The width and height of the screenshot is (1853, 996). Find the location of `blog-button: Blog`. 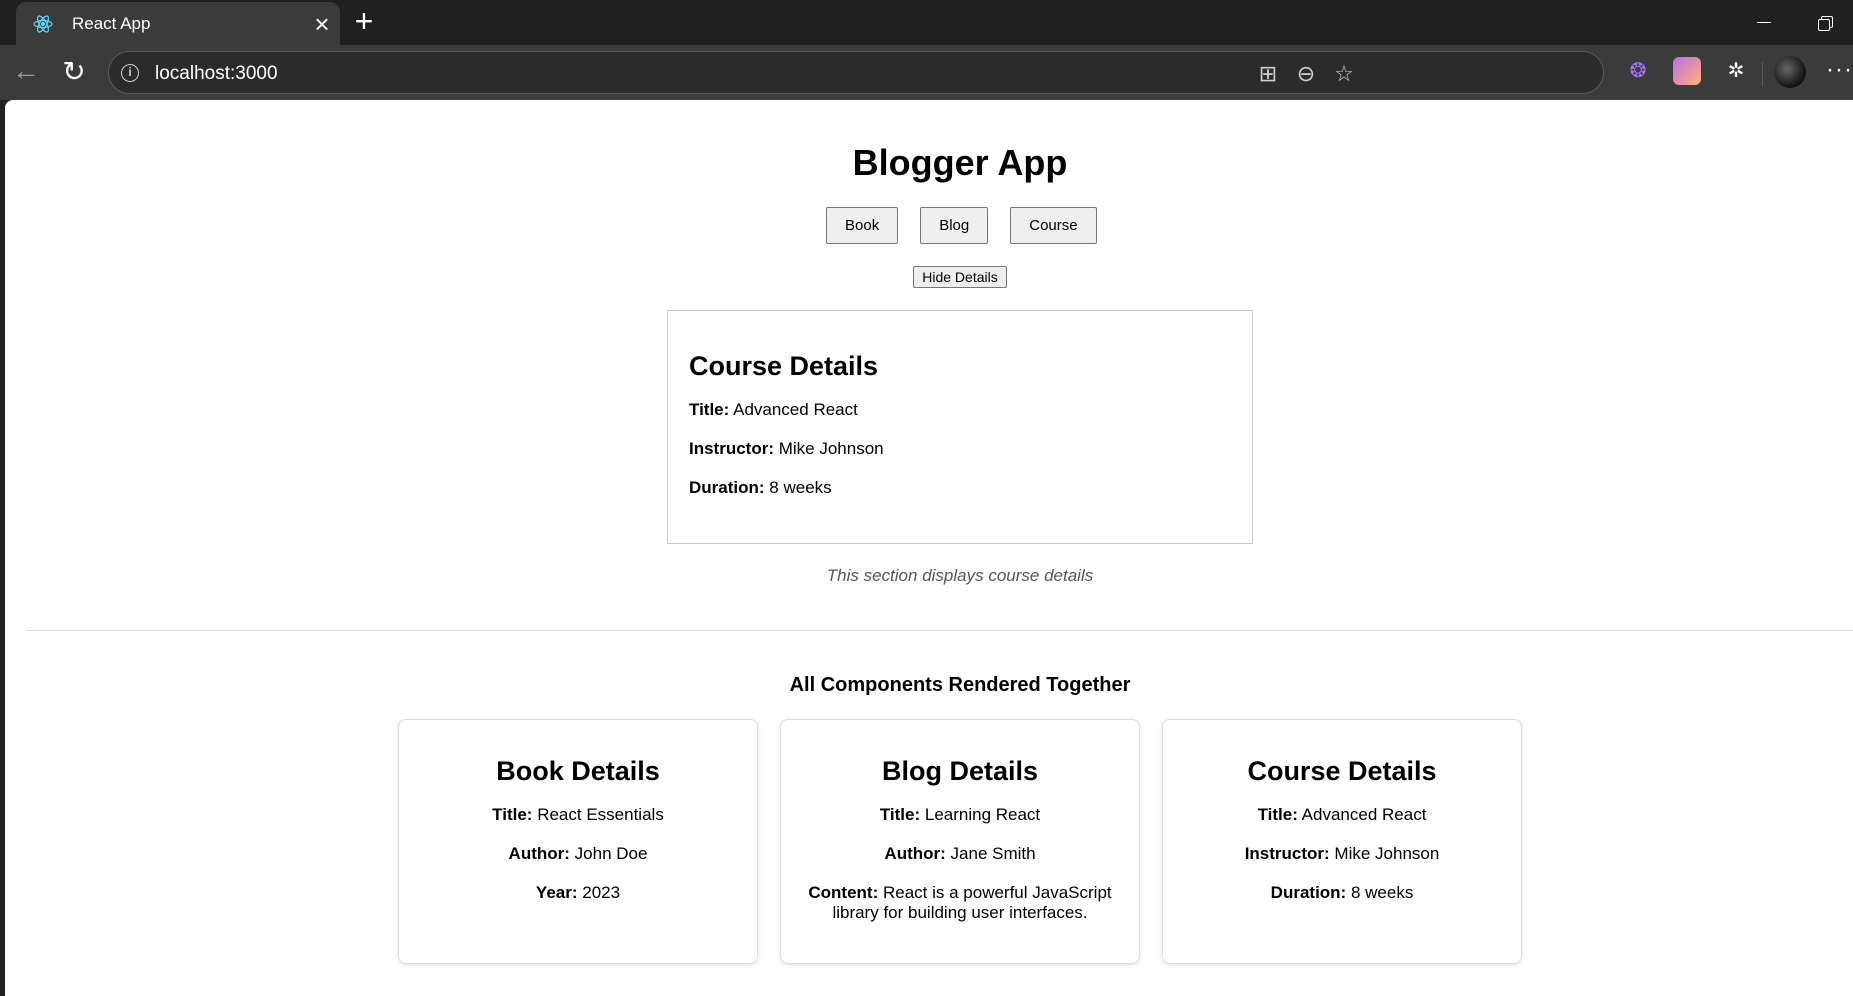

blog-button: Blog is located at coordinates (954, 225).